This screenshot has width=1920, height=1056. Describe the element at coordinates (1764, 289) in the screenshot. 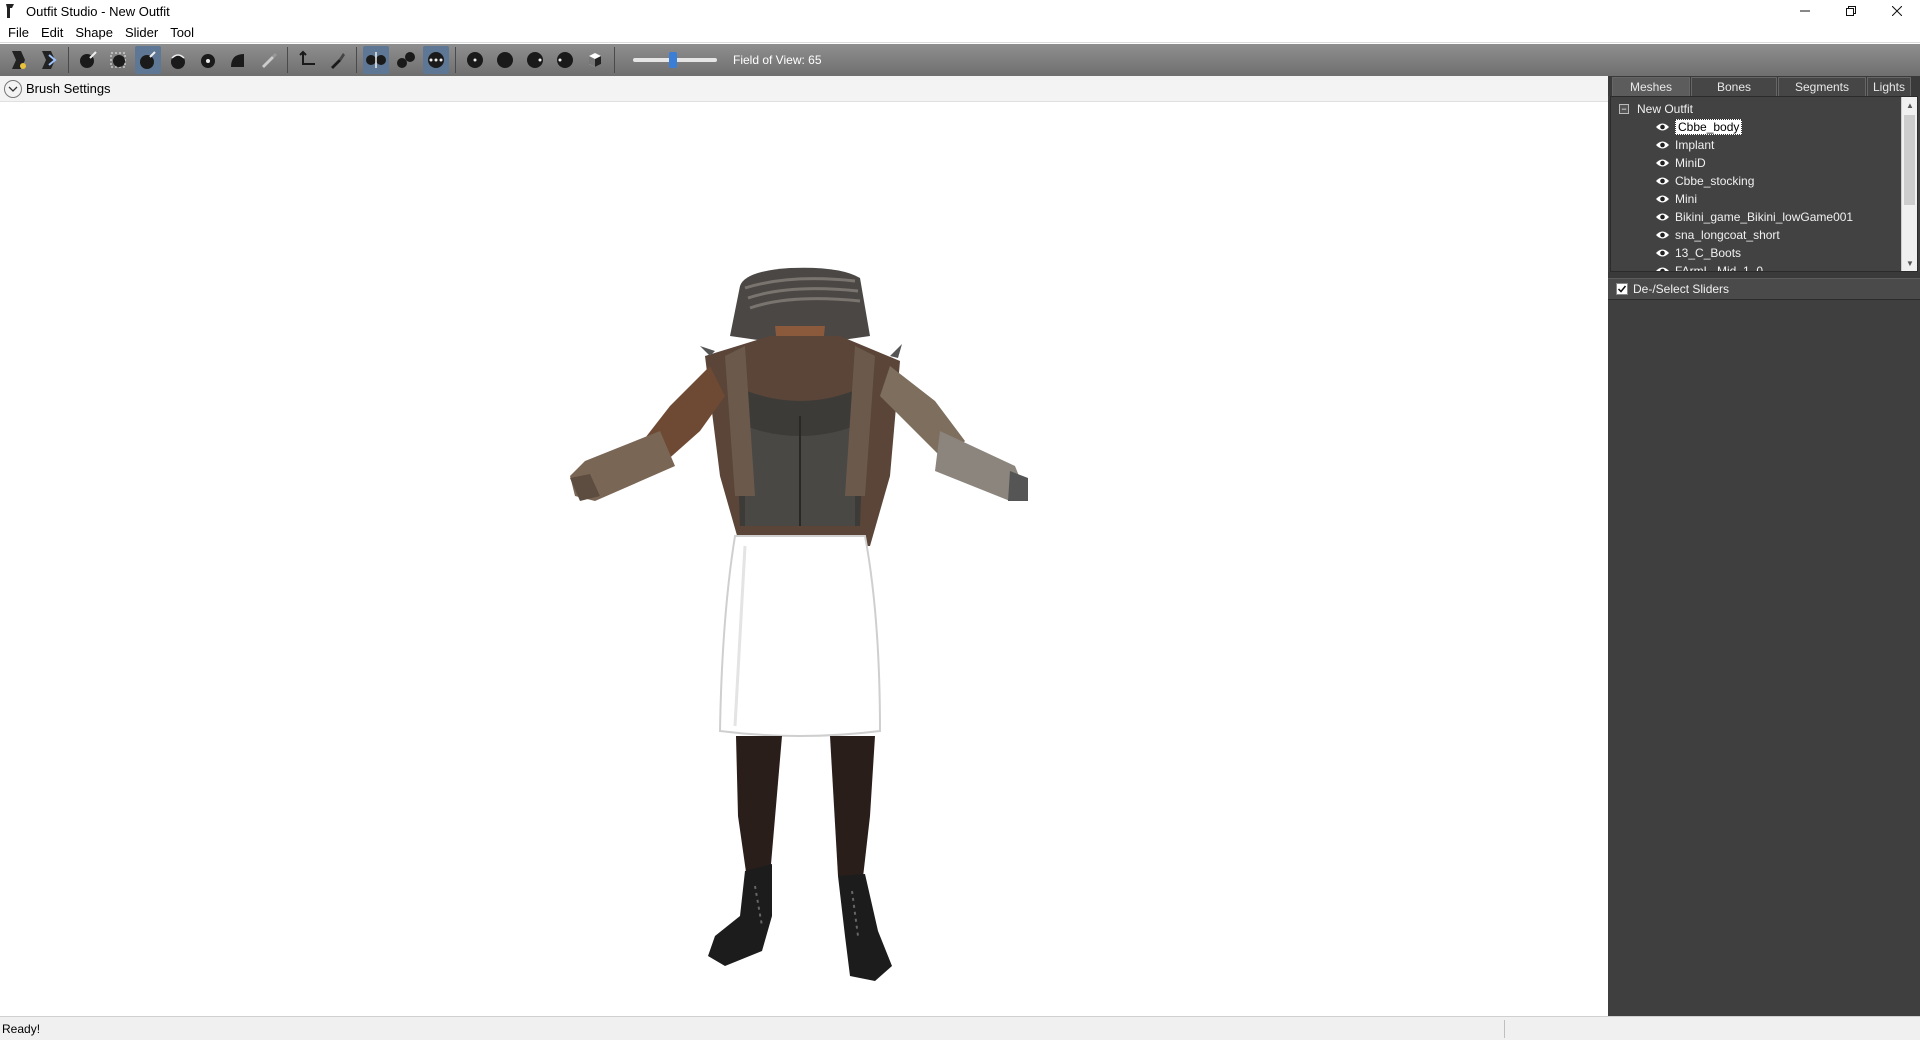

I see `sliders-header: De-/Select Sliders` at that location.